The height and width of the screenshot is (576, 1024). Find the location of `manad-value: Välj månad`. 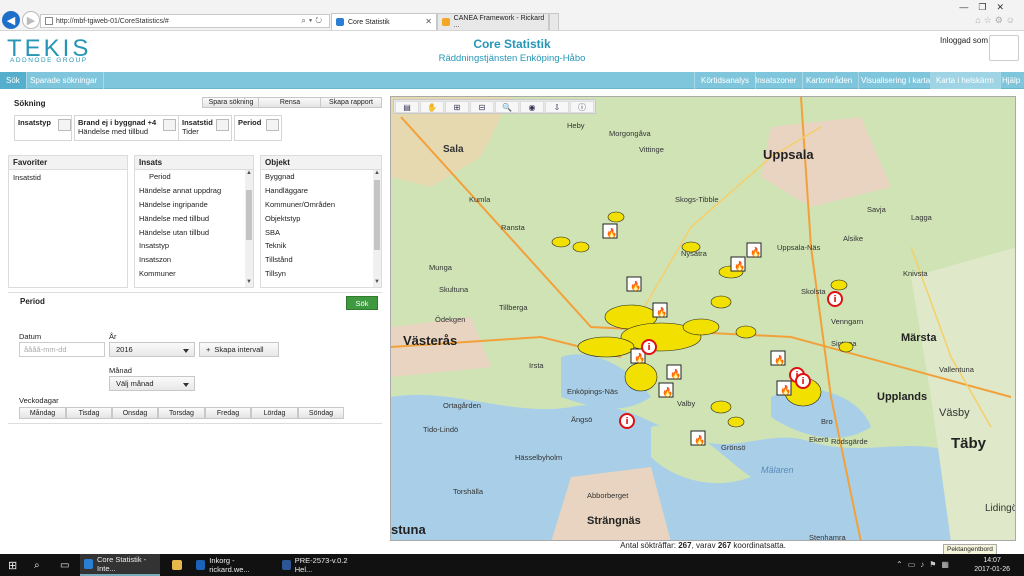

manad-value: Välj månad is located at coordinates (135, 383).